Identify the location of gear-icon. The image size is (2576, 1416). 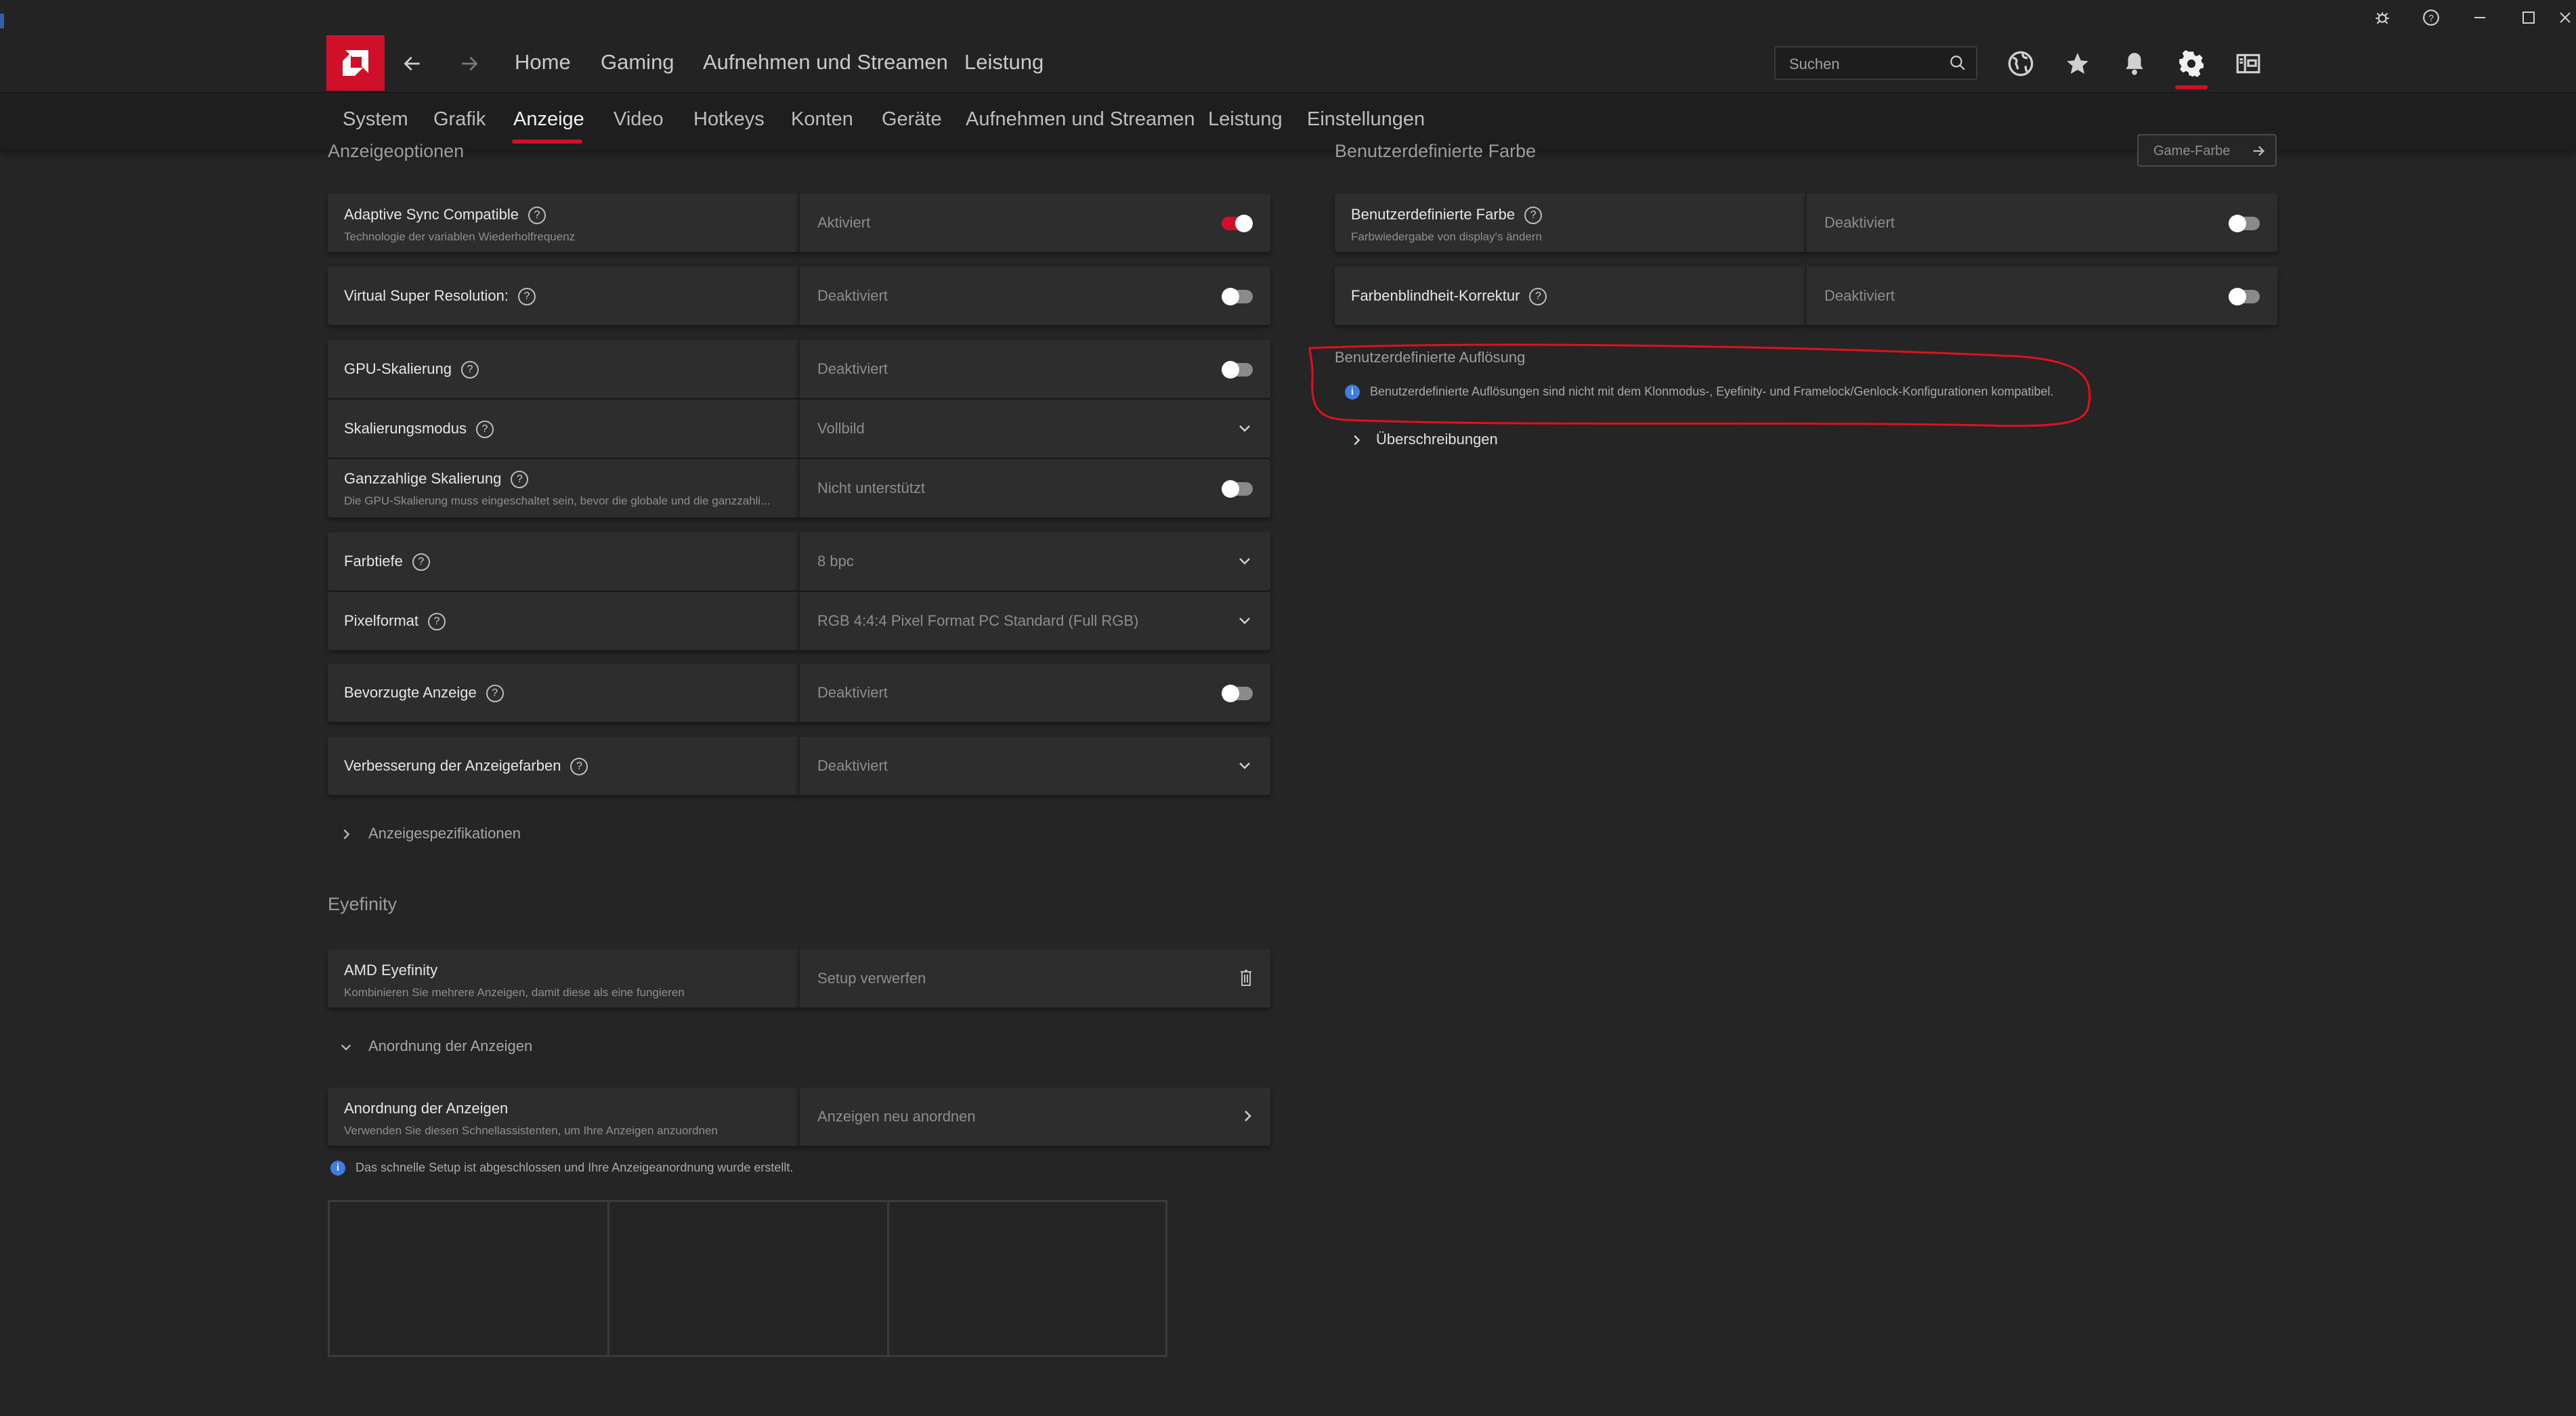
(2191, 64).